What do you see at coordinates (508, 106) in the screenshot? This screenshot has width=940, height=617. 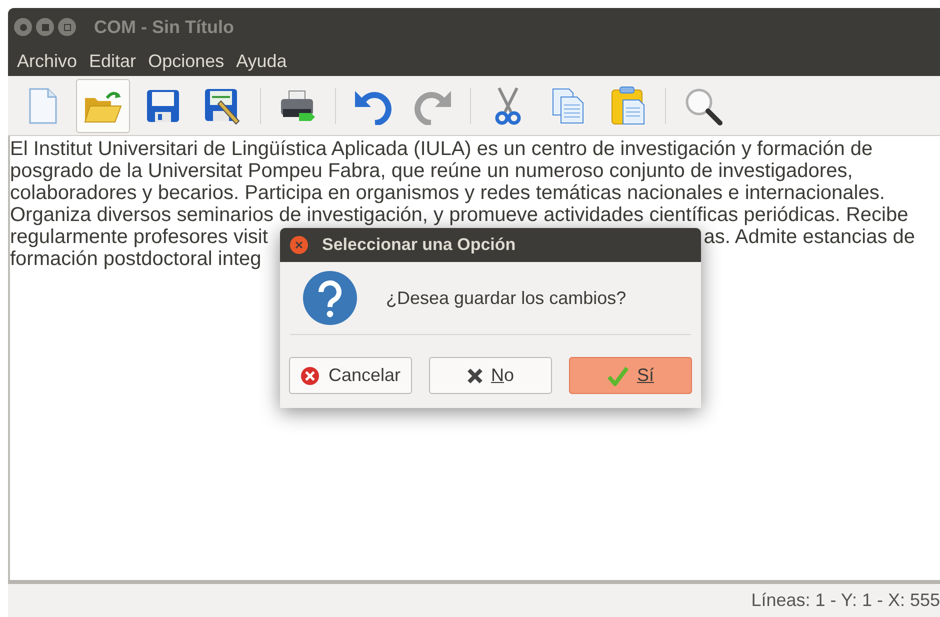 I see `scissors-icon` at bounding box center [508, 106].